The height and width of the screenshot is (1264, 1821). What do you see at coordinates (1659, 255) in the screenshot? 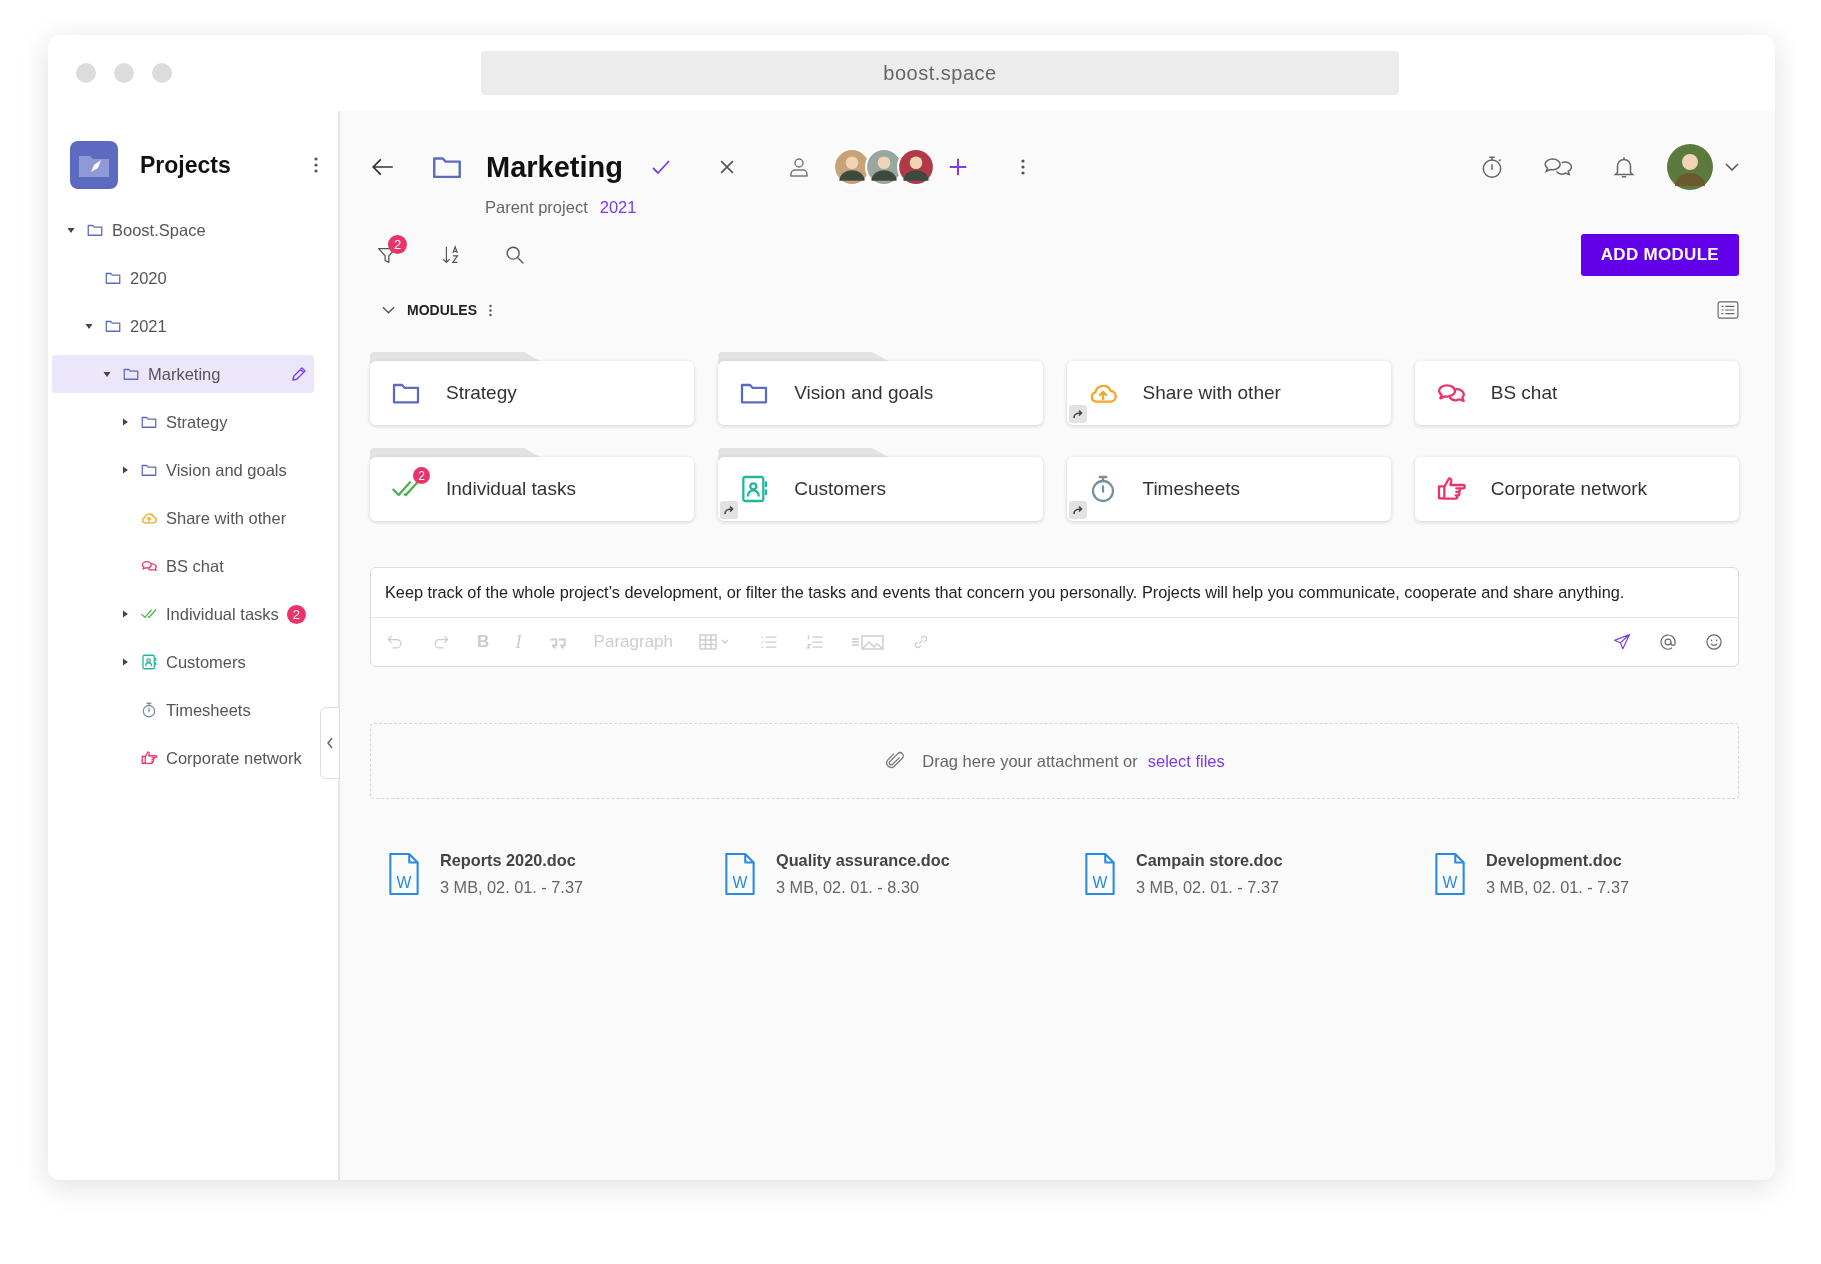
I see `add-module-button: ADD MODULE` at bounding box center [1659, 255].